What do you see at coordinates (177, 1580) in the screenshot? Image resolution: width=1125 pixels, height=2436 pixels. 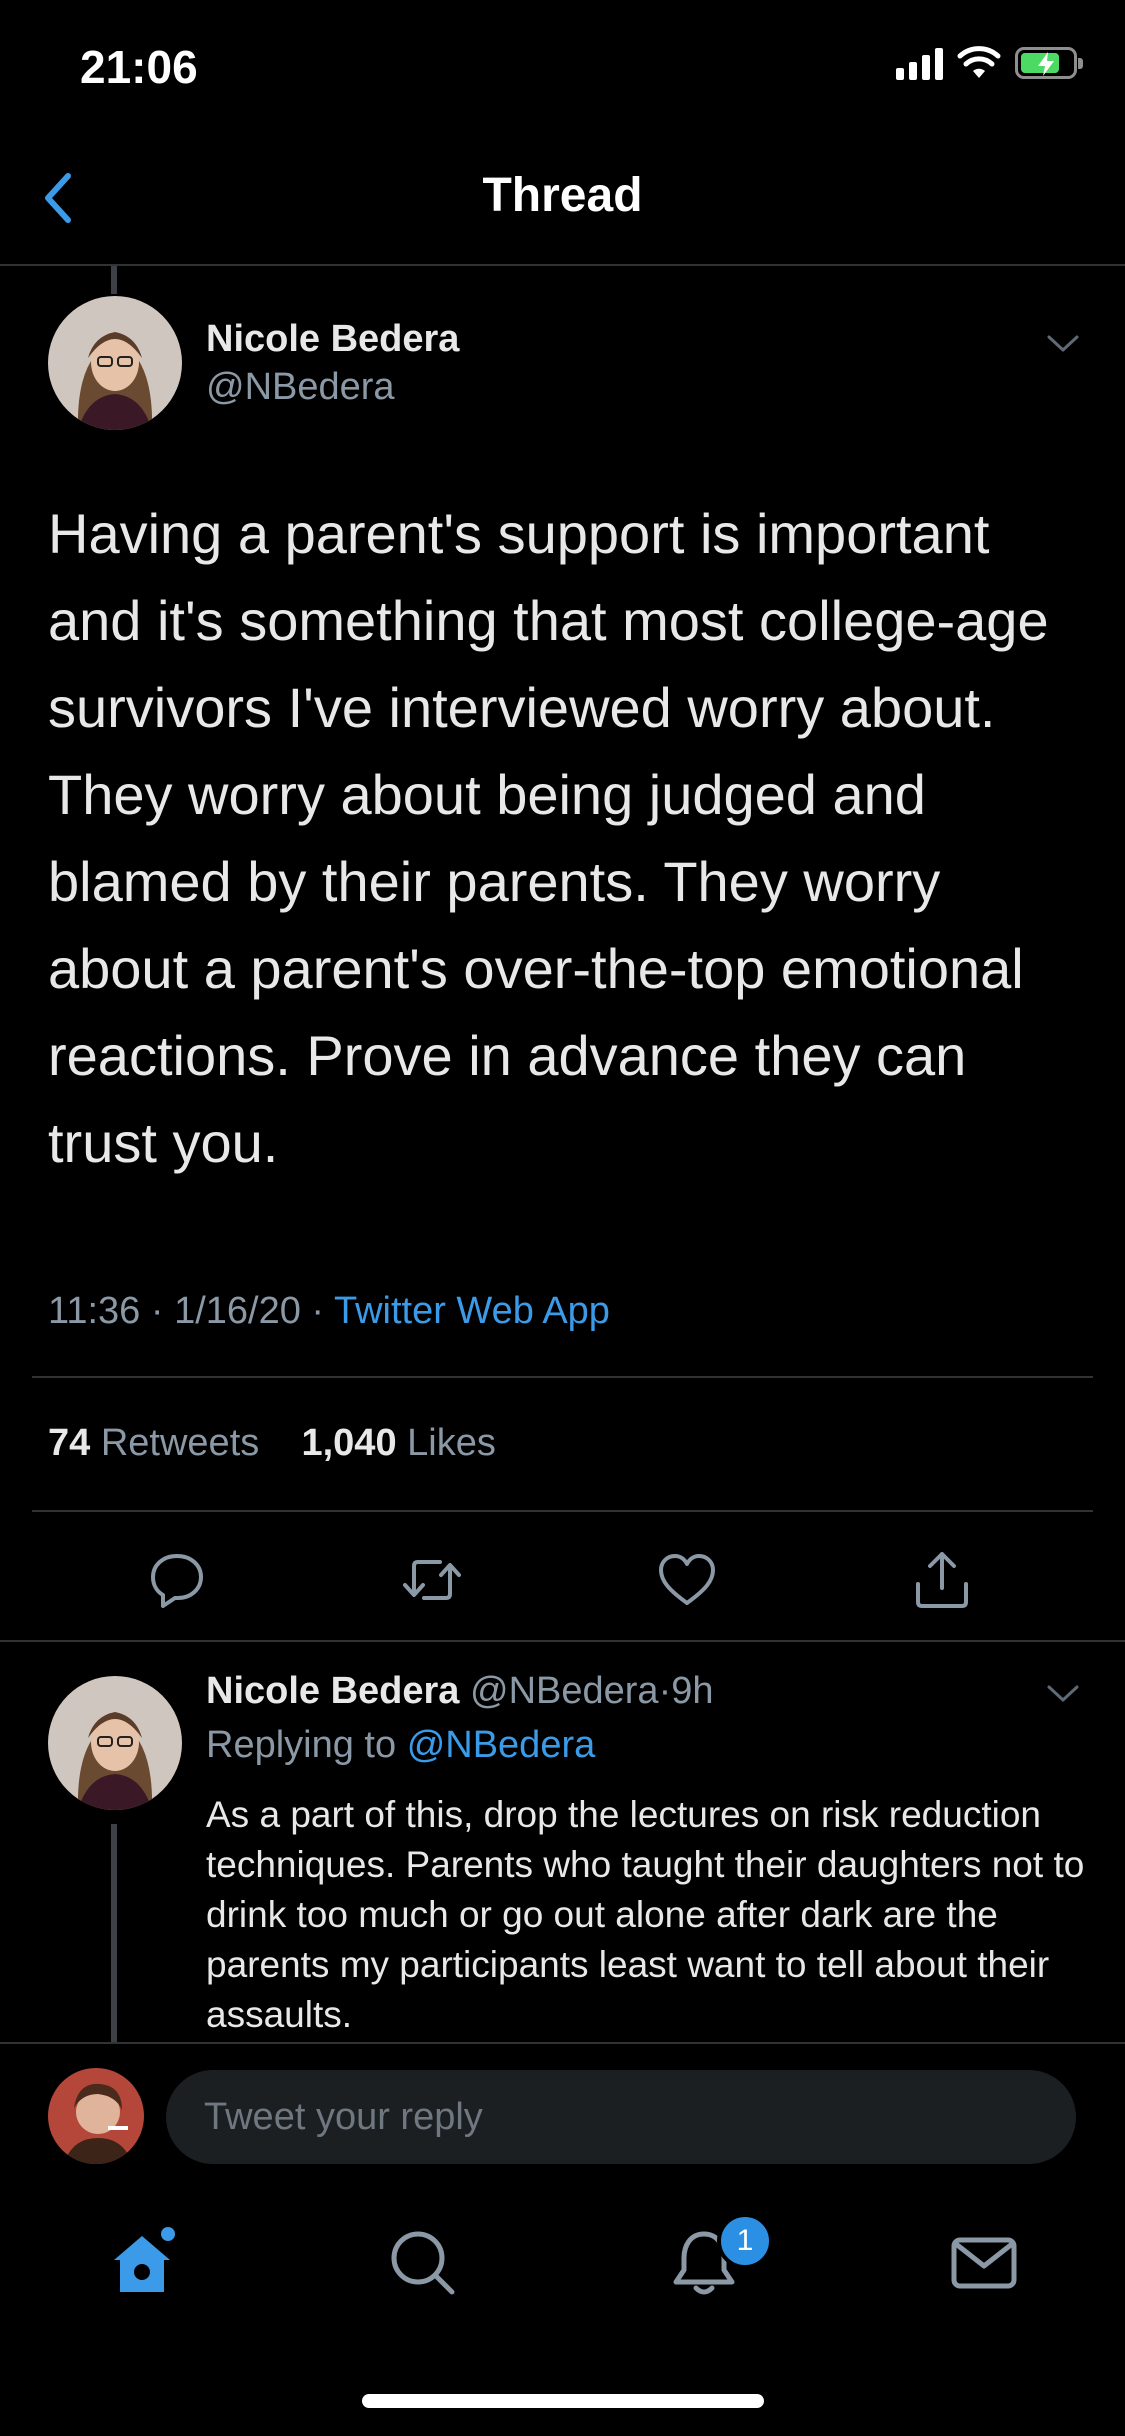 I see `reply-icon` at bounding box center [177, 1580].